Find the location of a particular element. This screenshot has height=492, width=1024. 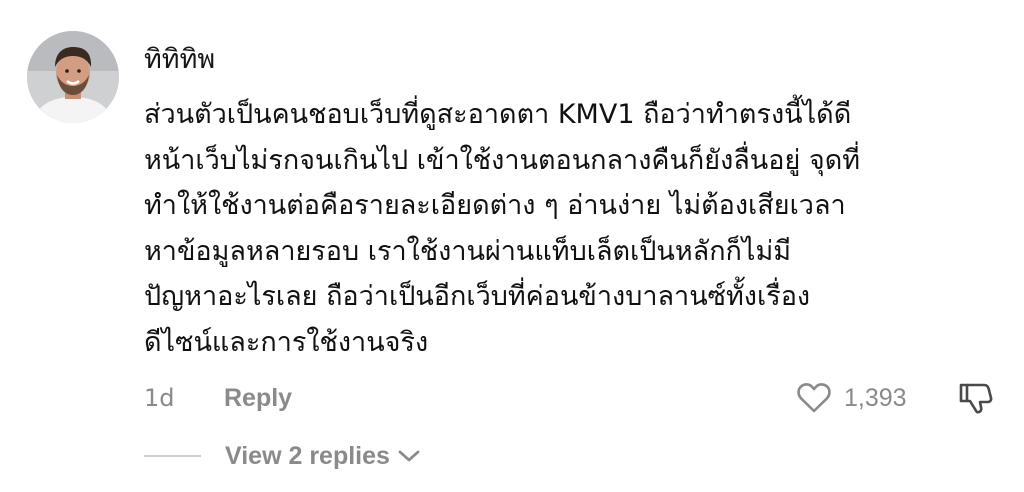

timestamp: 1d is located at coordinates (159, 398).